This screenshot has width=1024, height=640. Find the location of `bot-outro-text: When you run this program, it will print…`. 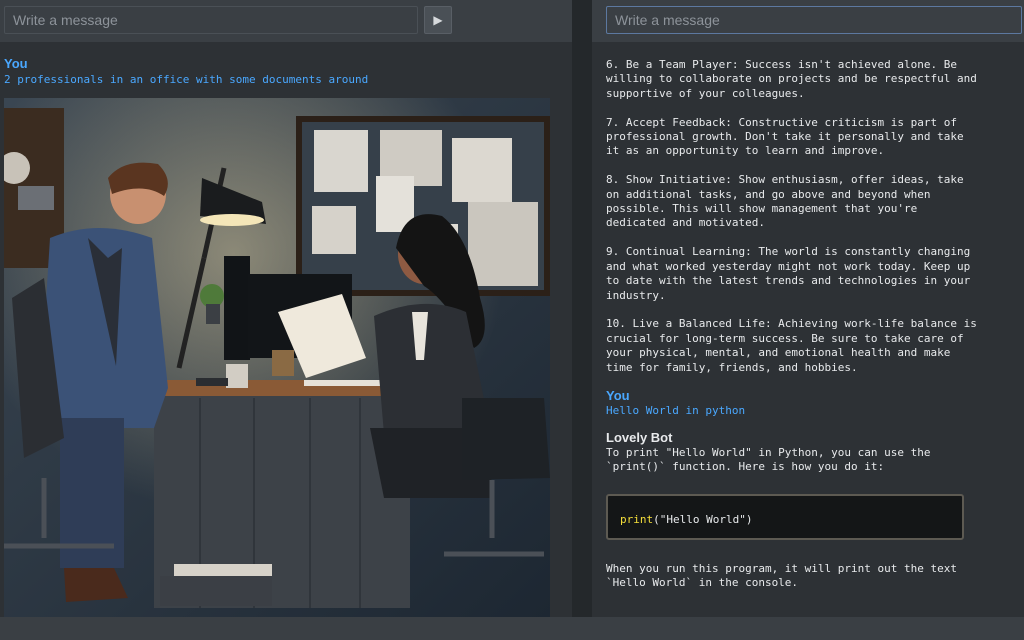

bot-outro-text: When you run this program, it will print… is located at coordinates (781, 576).